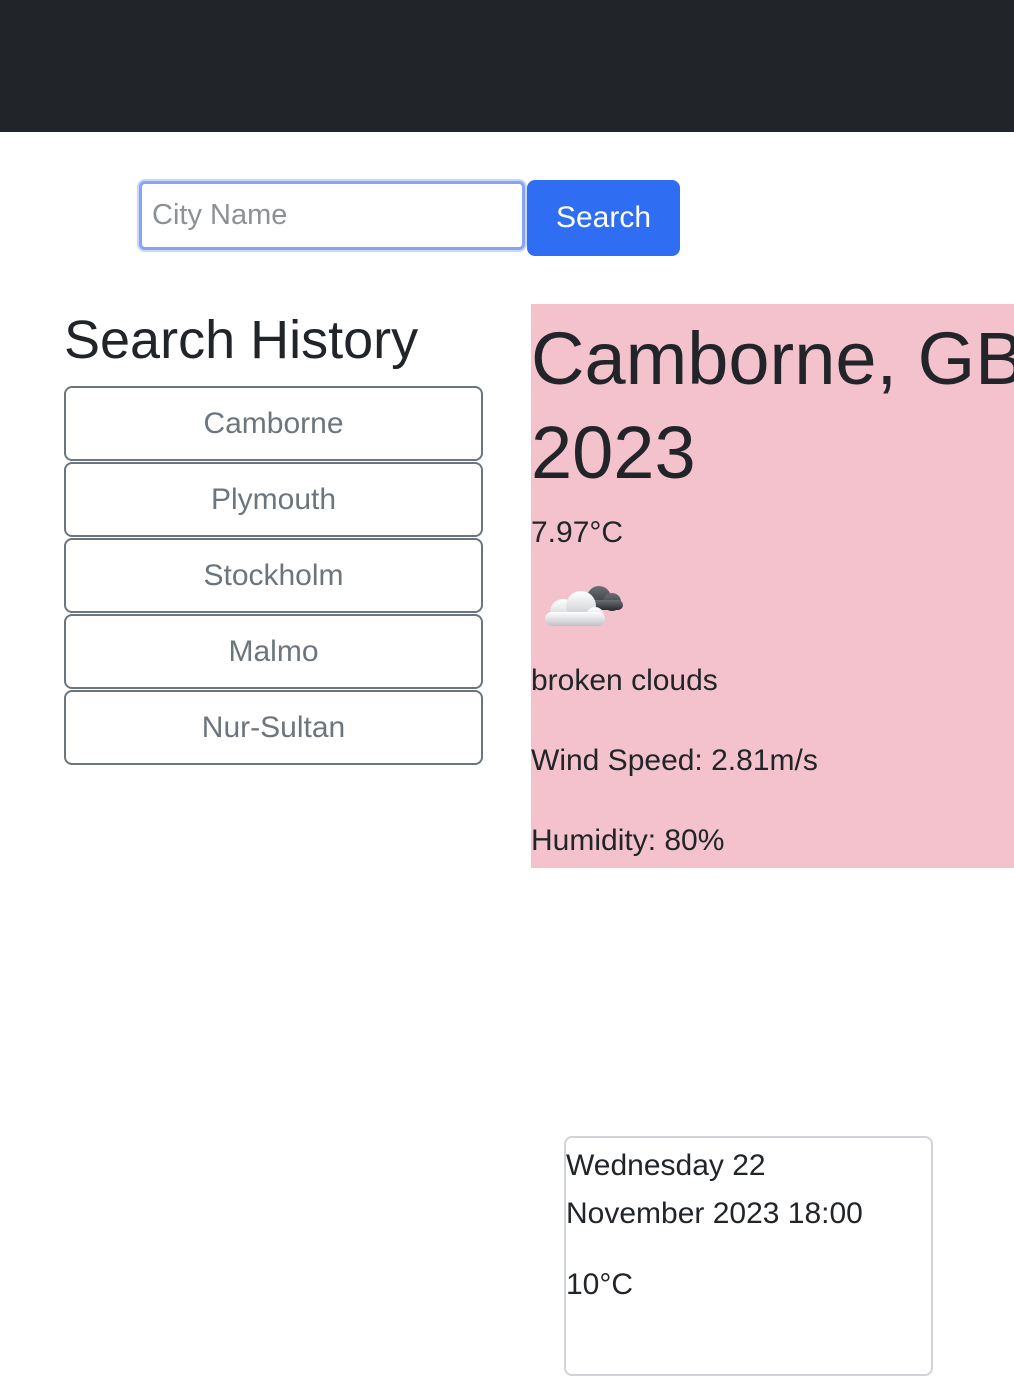 This screenshot has height=1376, width=1014. I want to click on search-button: Search, so click(603, 218).